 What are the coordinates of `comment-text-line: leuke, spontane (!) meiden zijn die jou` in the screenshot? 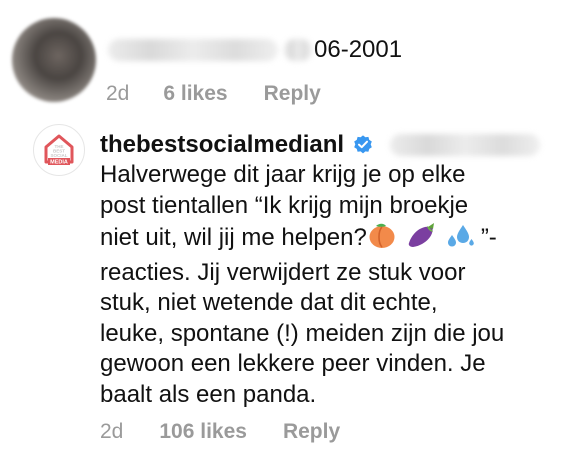 It's located at (302, 333).